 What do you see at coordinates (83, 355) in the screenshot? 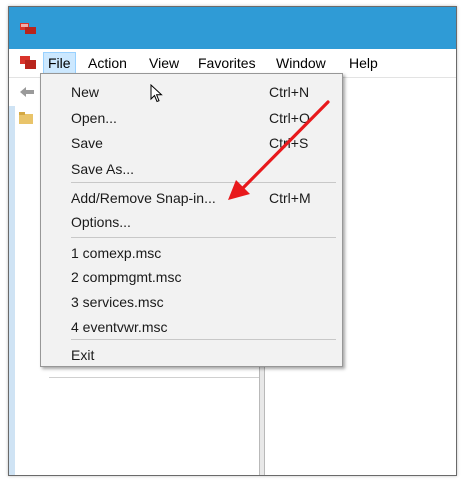
I see `menu-item-label: Exit` at bounding box center [83, 355].